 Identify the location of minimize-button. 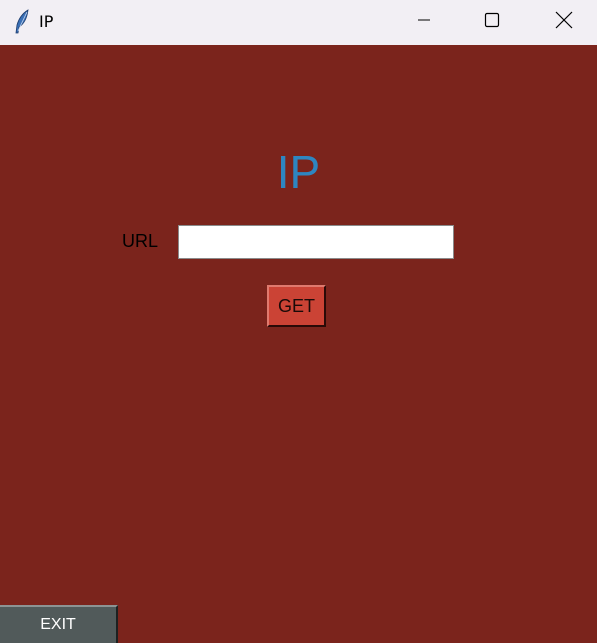
(424, 22).